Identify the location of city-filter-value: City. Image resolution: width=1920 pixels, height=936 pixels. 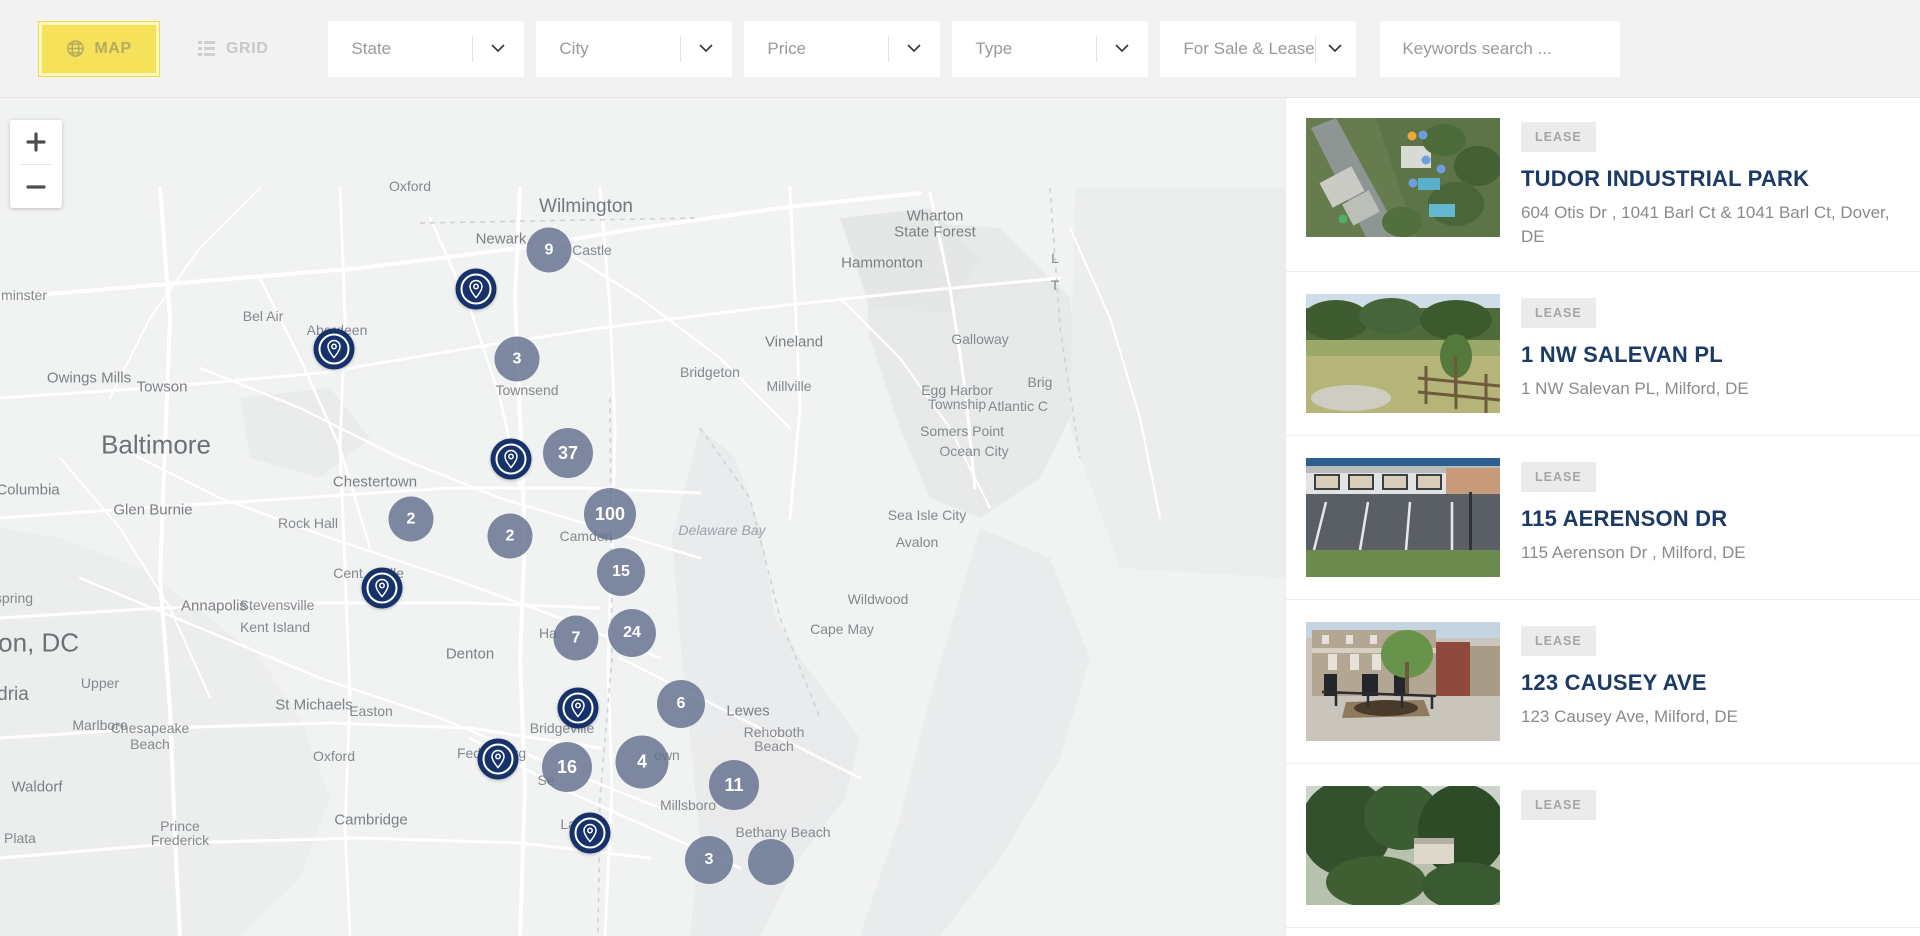
(574, 48).